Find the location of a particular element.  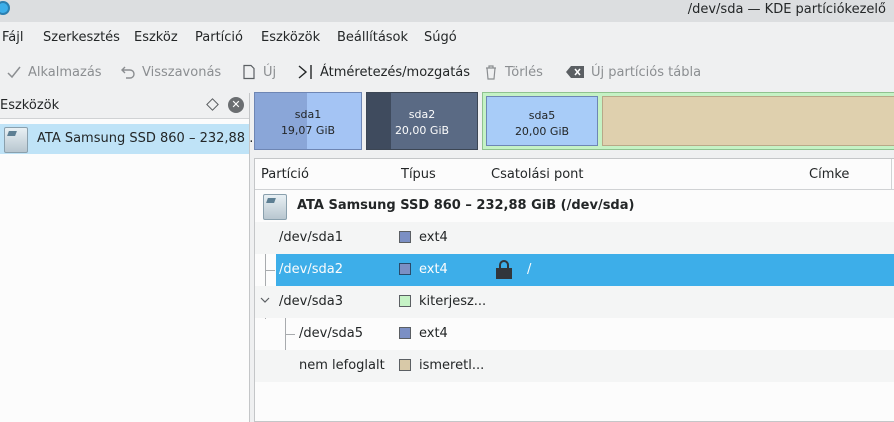

segment-name: sda2 is located at coordinates (422, 114).